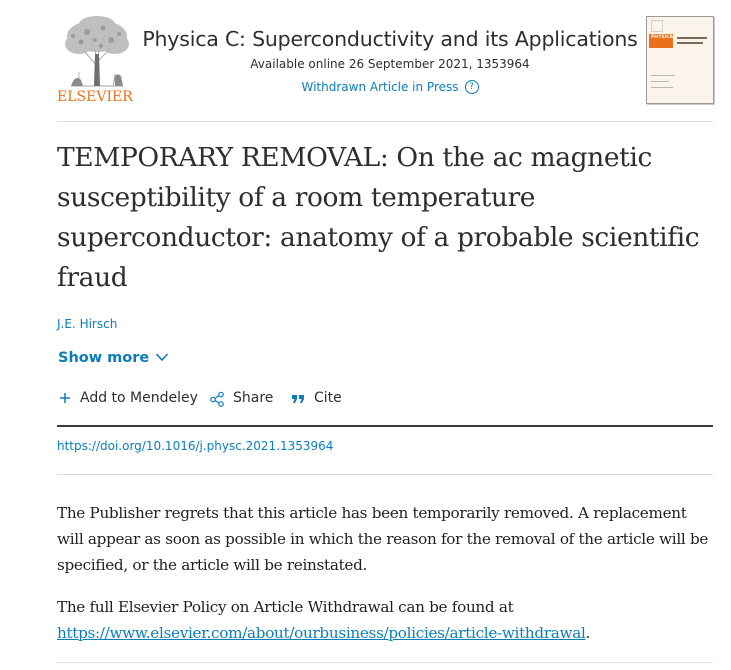 The image size is (731, 670). Describe the element at coordinates (298, 399) in the screenshot. I see `quote-icon` at that location.